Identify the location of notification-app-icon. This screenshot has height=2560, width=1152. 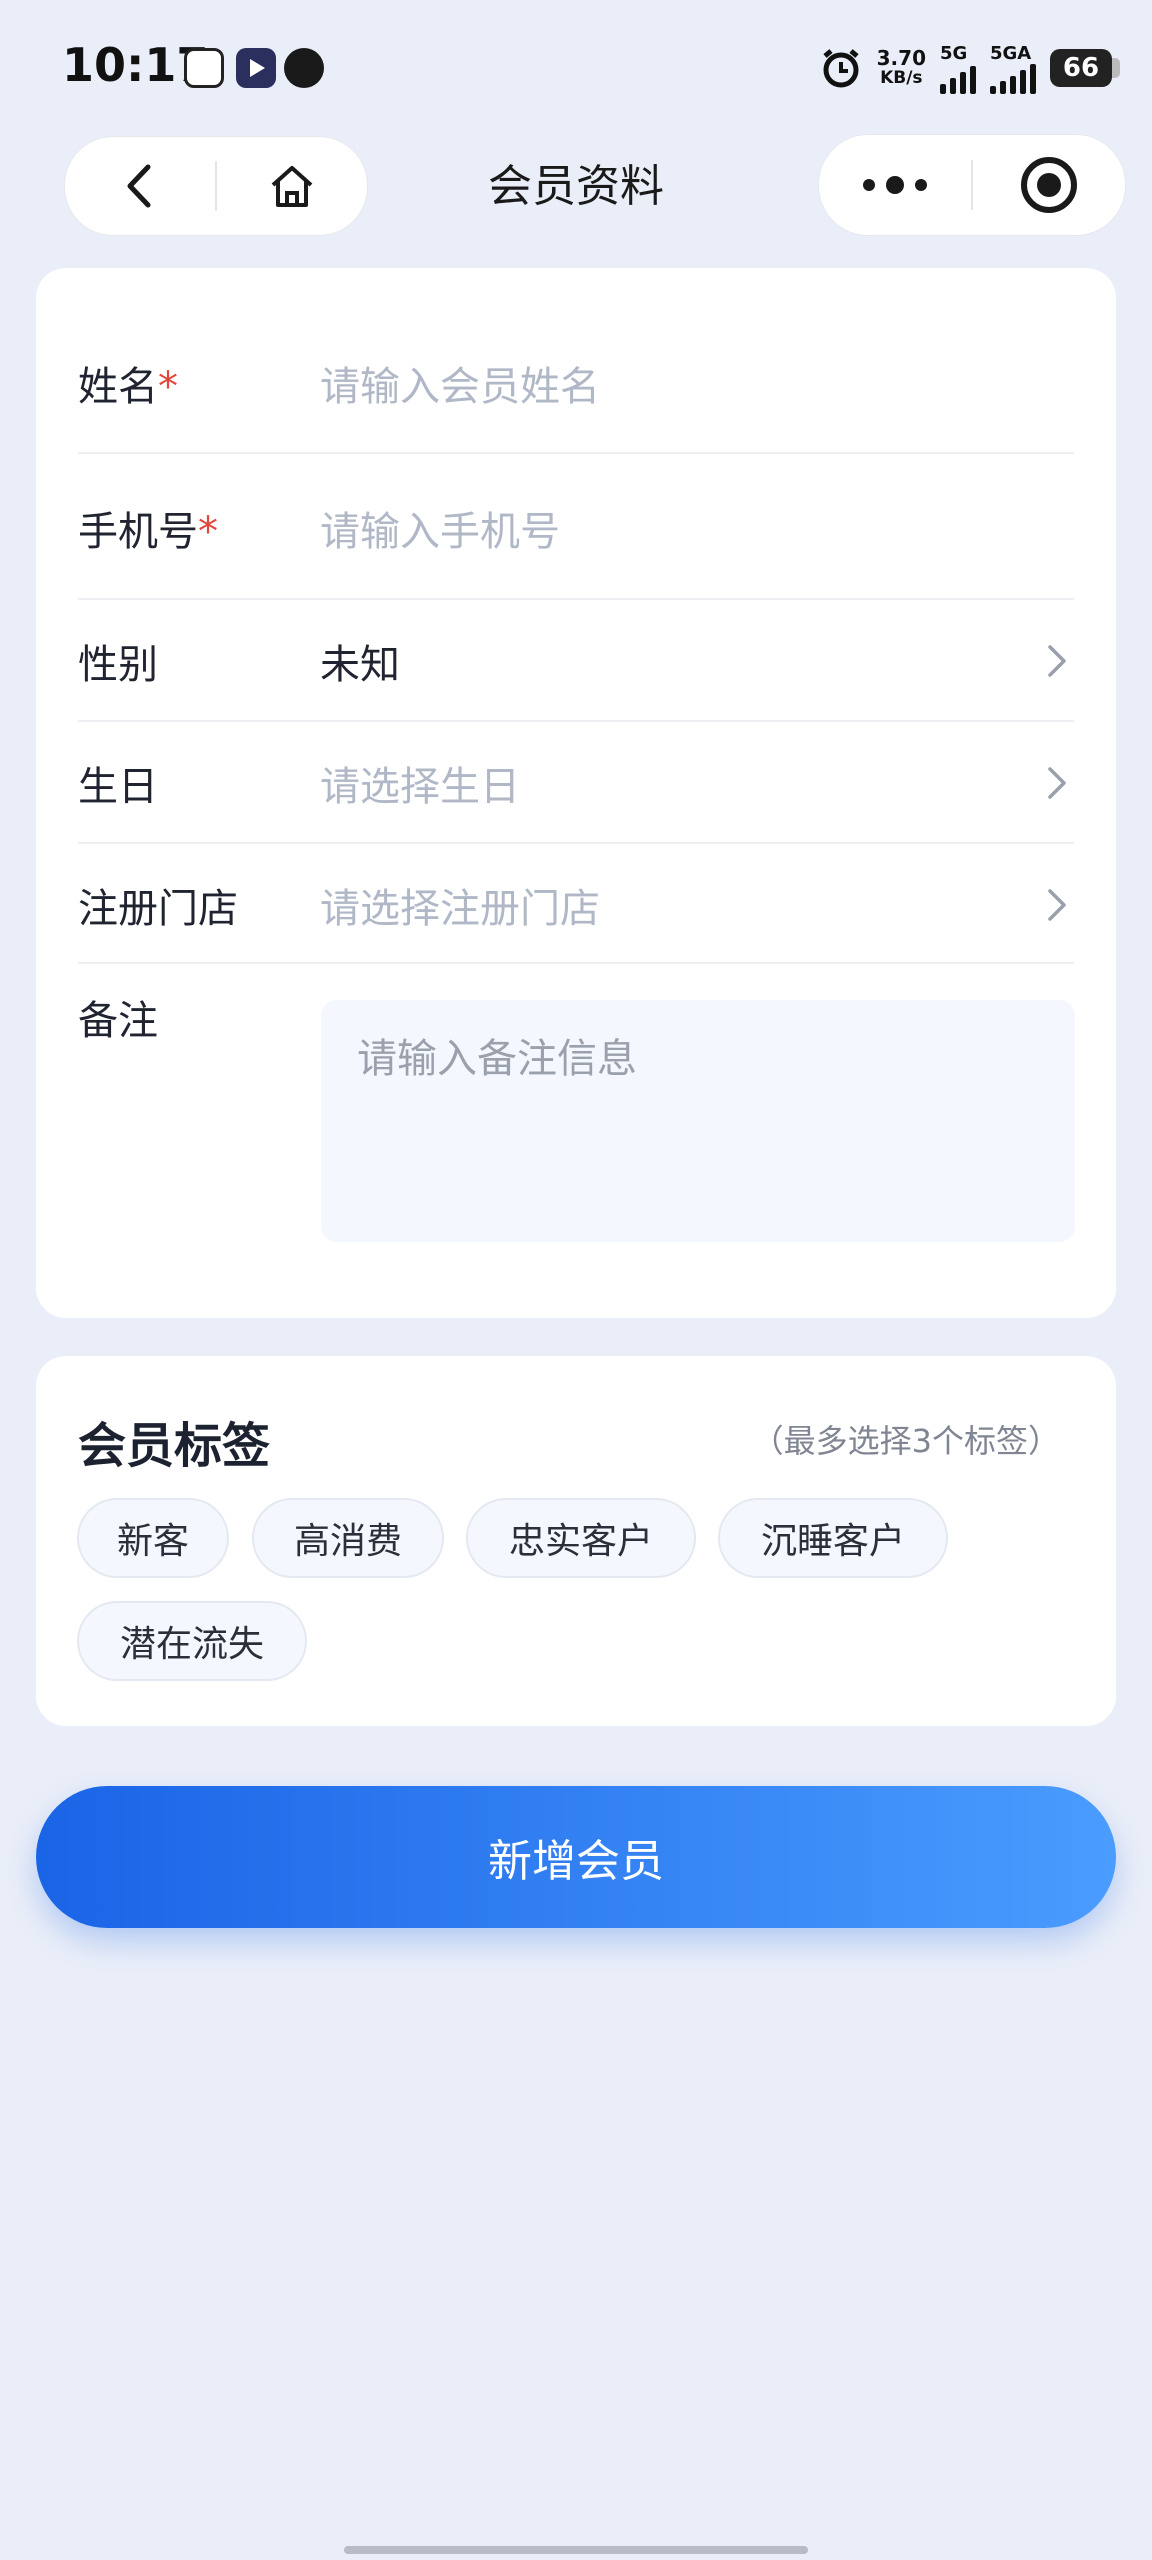
(204, 68).